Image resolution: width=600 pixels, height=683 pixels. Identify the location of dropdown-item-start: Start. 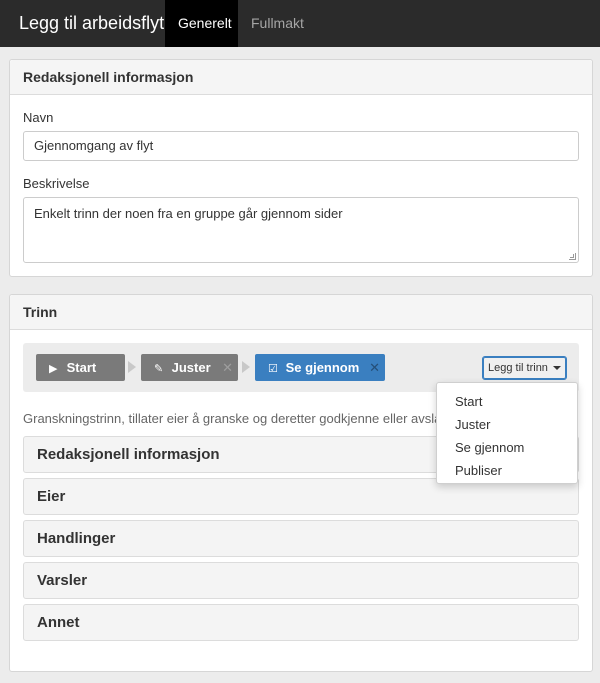
(507, 401).